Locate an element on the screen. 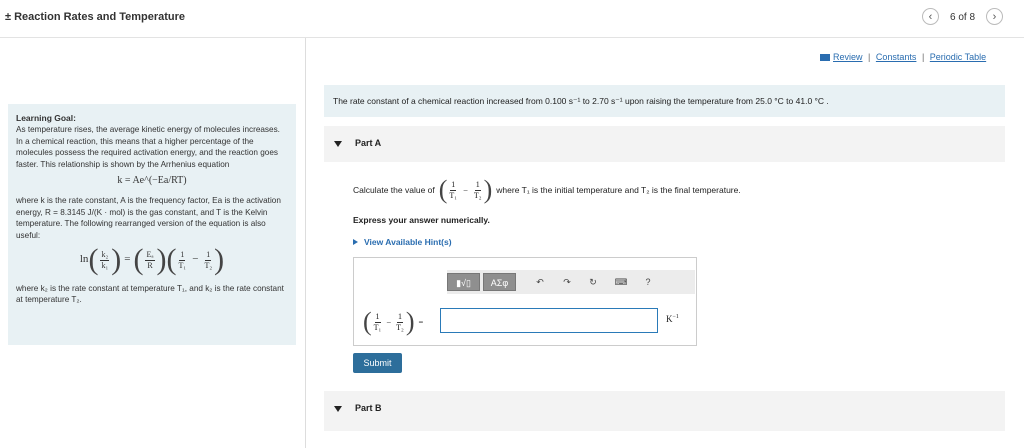  part-b-header: Part B is located at coordinates (664, 411).